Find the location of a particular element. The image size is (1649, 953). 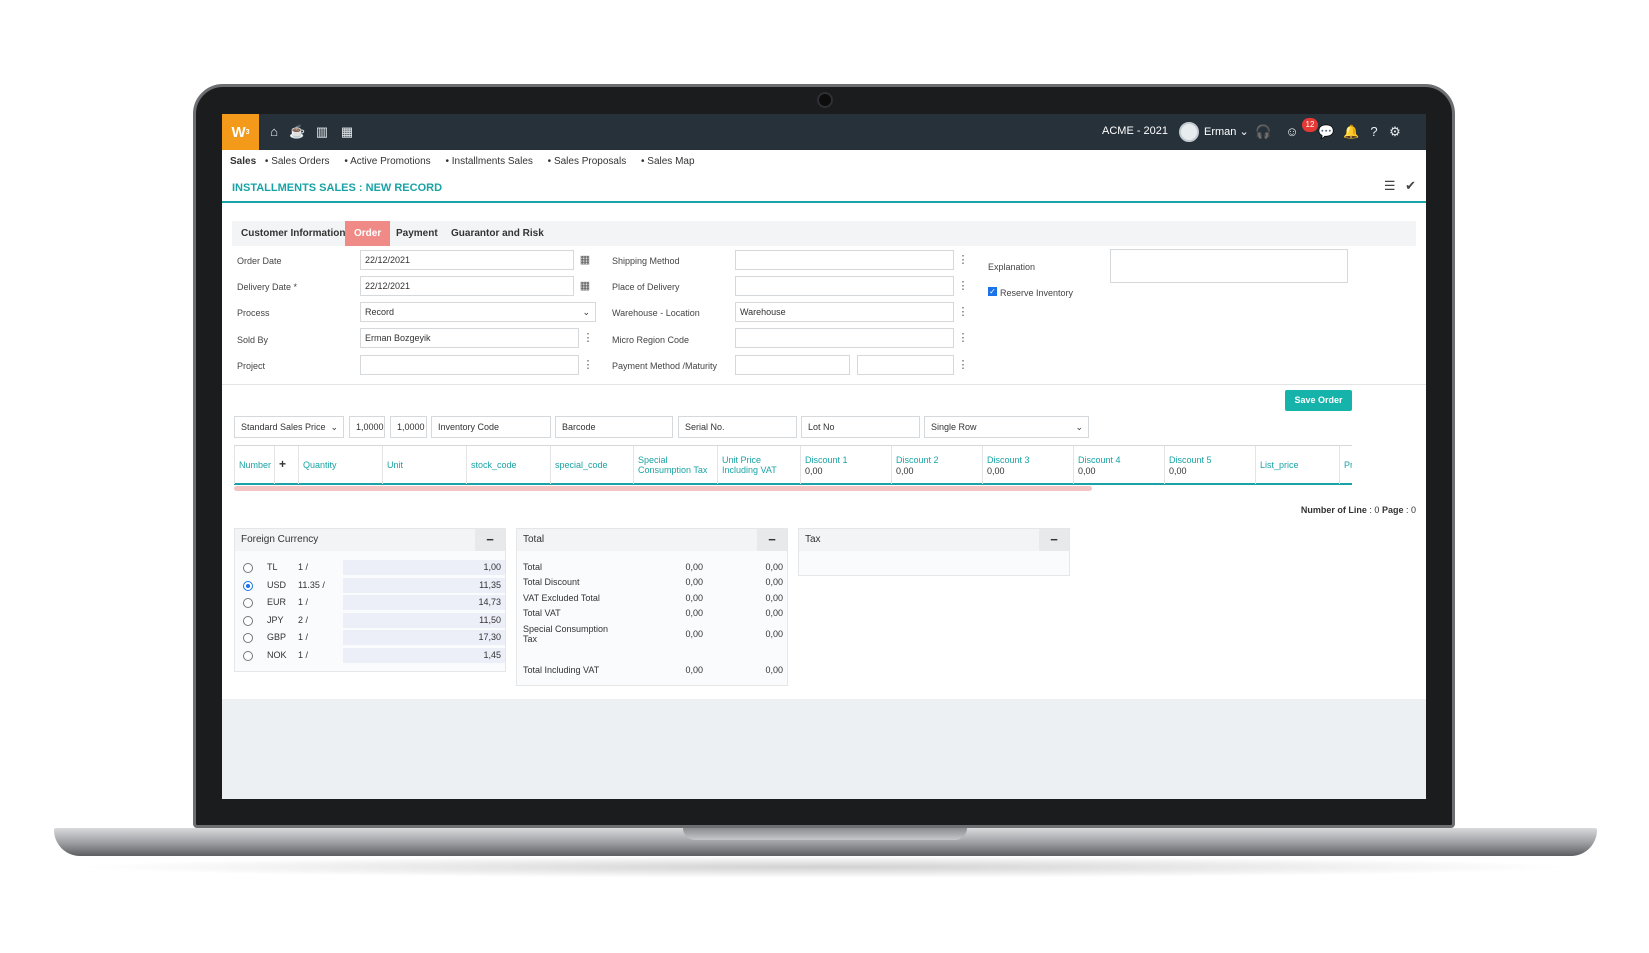

tab-customer-information: Customer Information is located at coordinates (293, 233).